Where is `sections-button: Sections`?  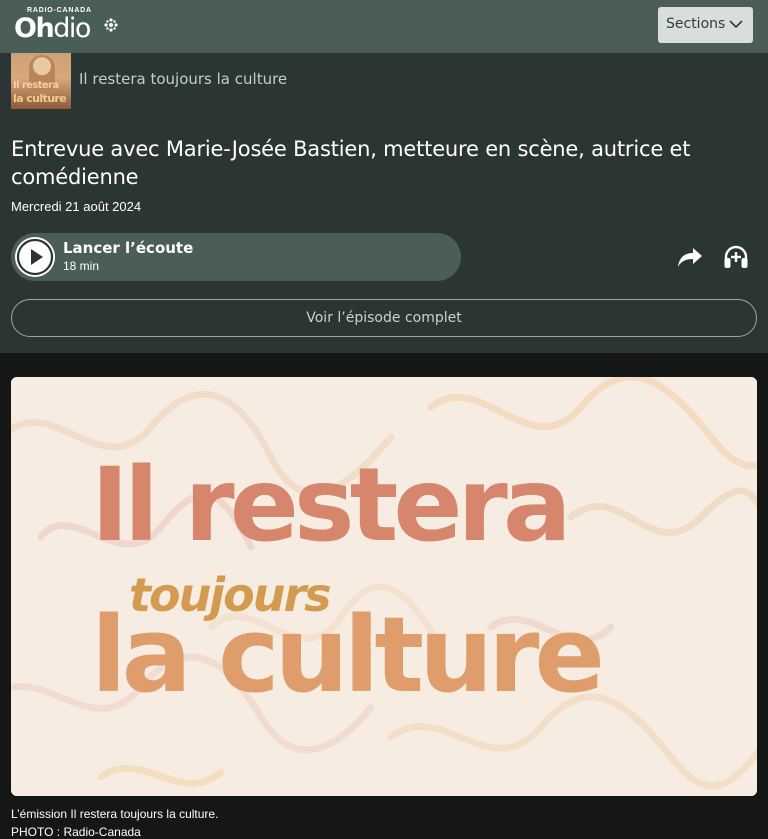 sections-button: Sections is located at coordinates (705, 25).